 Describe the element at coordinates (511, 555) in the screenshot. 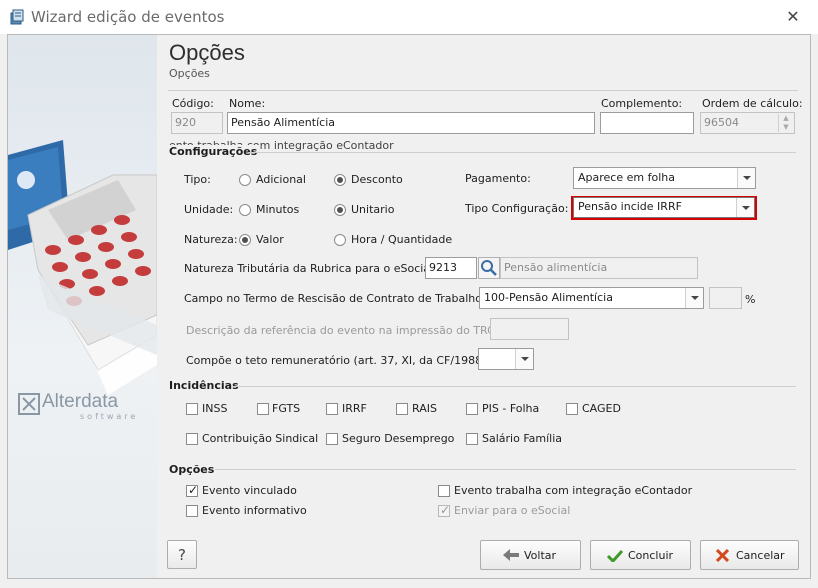

I see `arrow-left-icon` at that location.